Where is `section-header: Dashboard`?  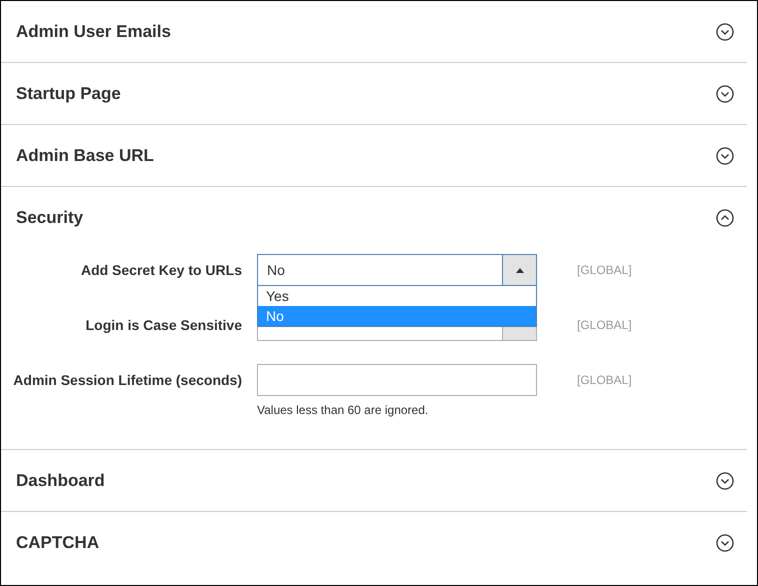
section-header: Dashboard is located at coordinates (374, 480).